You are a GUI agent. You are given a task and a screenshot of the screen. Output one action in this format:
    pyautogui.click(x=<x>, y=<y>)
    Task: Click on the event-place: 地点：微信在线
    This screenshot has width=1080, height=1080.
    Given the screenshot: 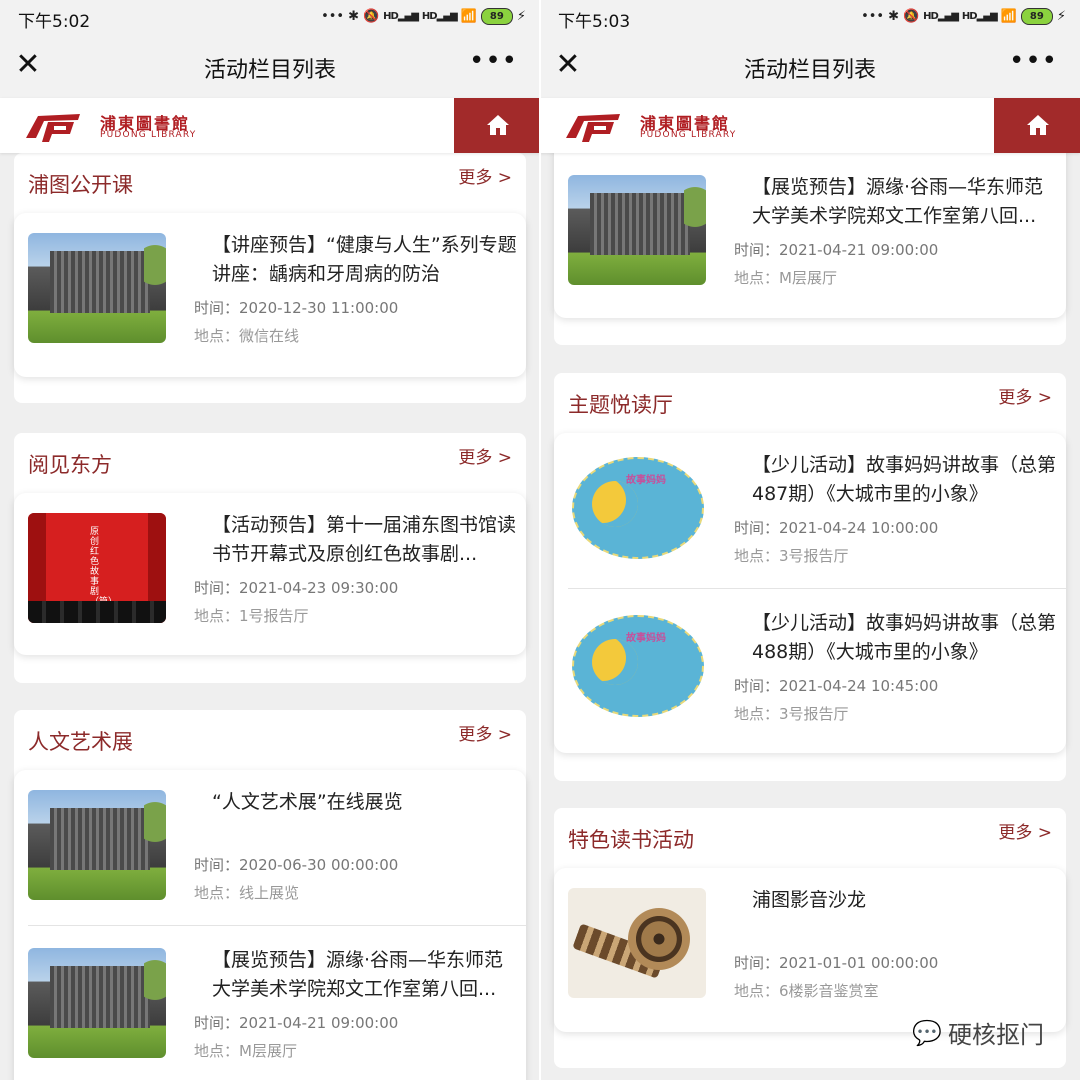 What is the action you would take?
    pyautogui.click(x=247, y=336)
    